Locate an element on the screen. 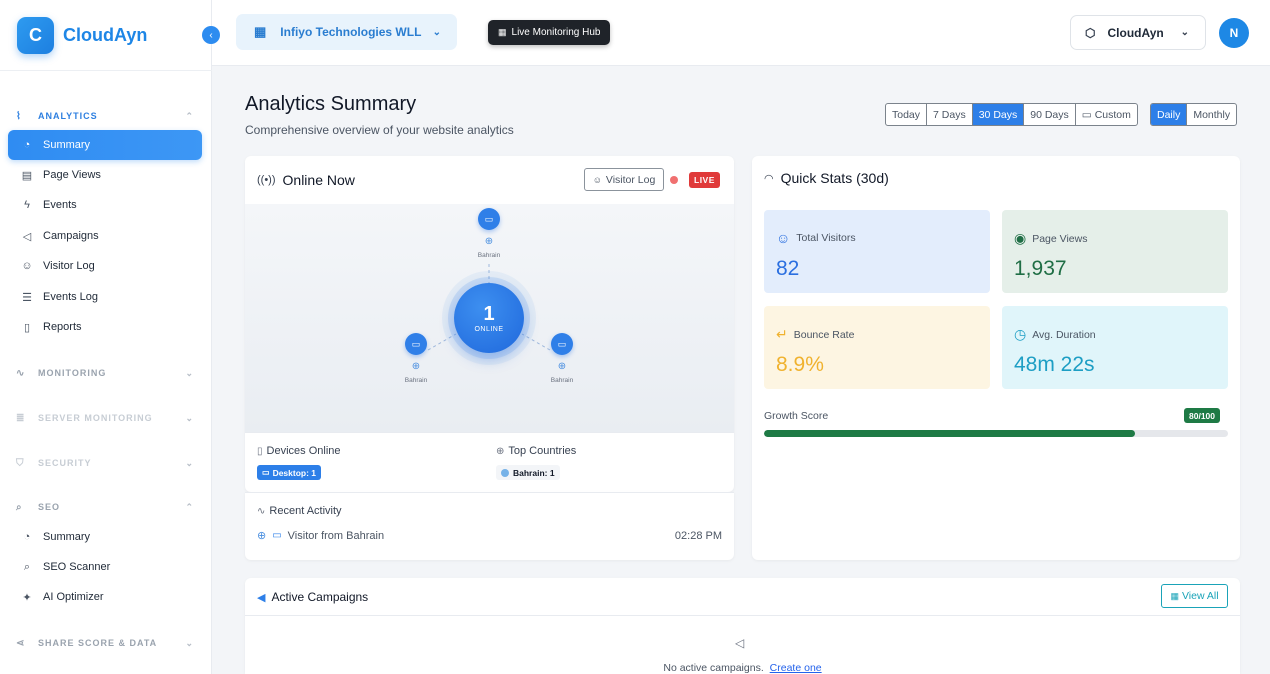 This screenshot has height=674, width=1270. sidebar-divider is located at coordinates (106, 70).